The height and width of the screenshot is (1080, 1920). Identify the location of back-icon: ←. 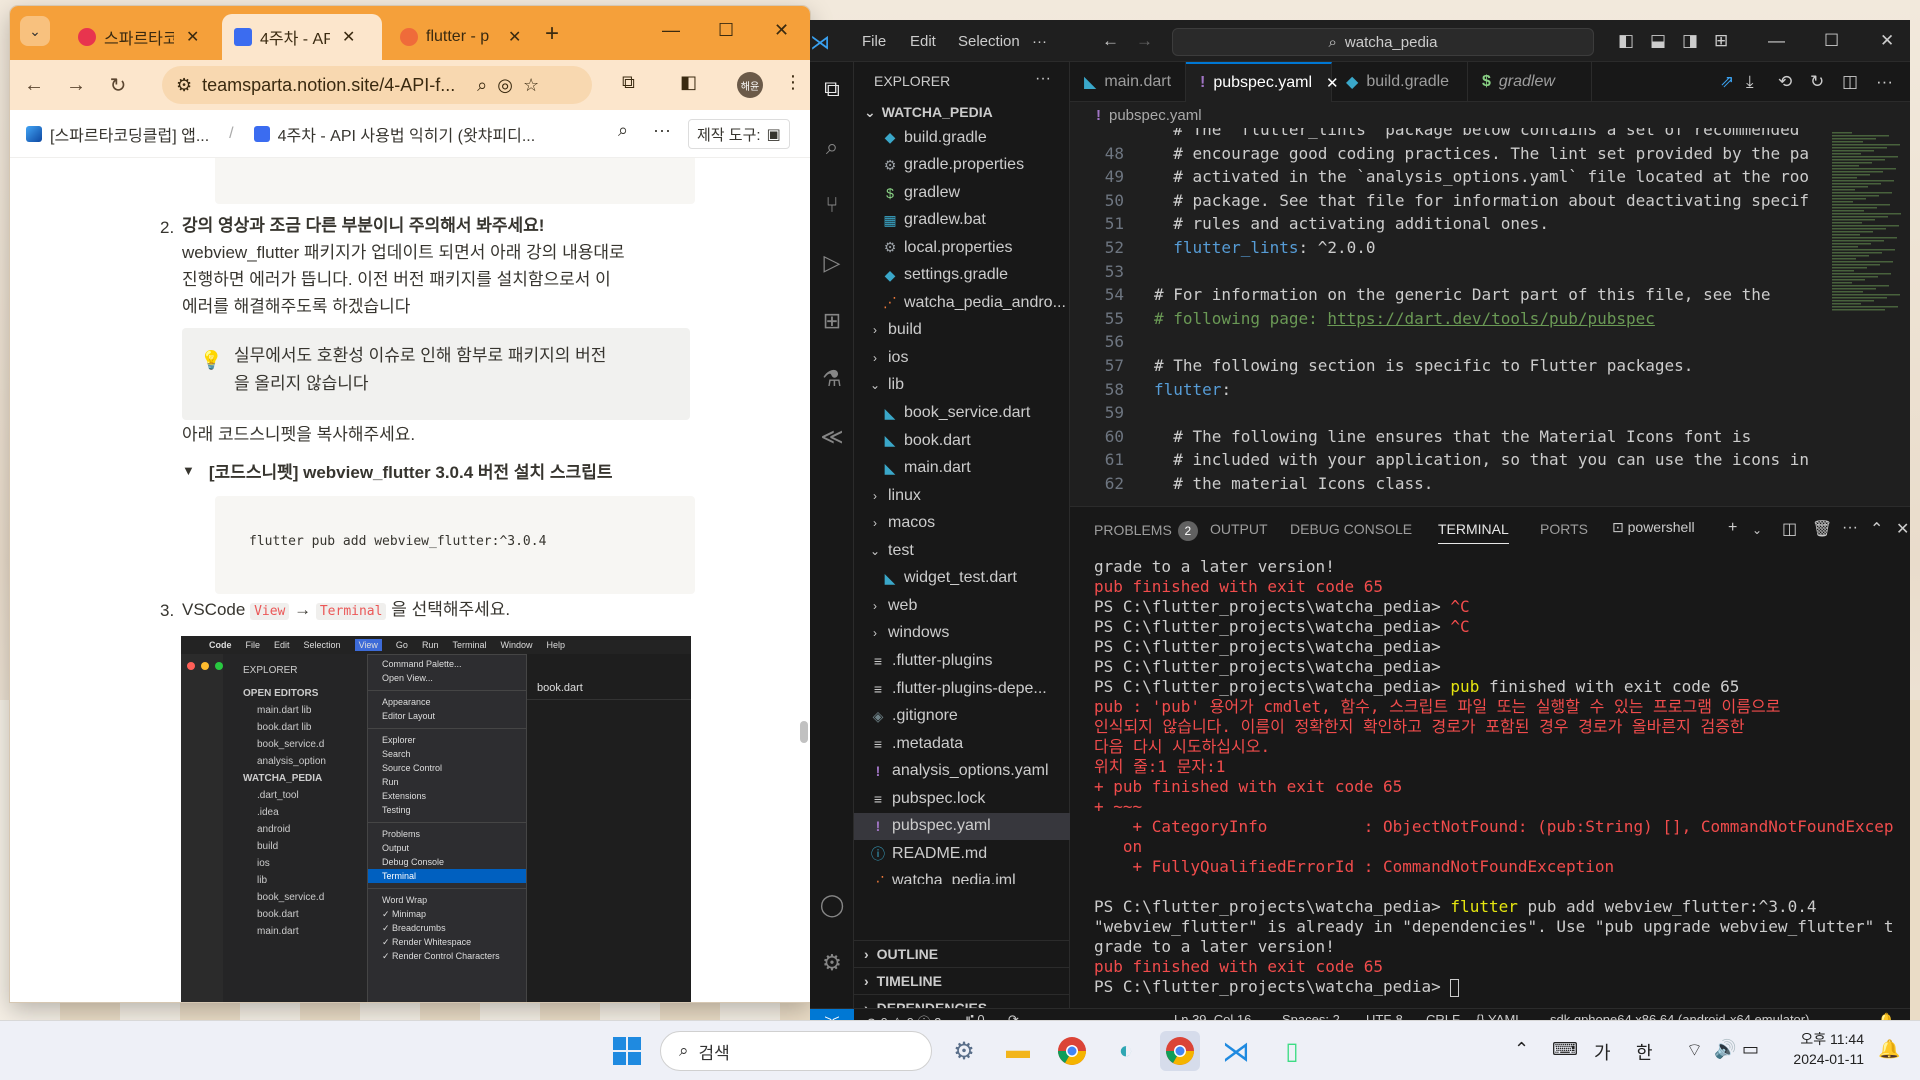
(34, 85).